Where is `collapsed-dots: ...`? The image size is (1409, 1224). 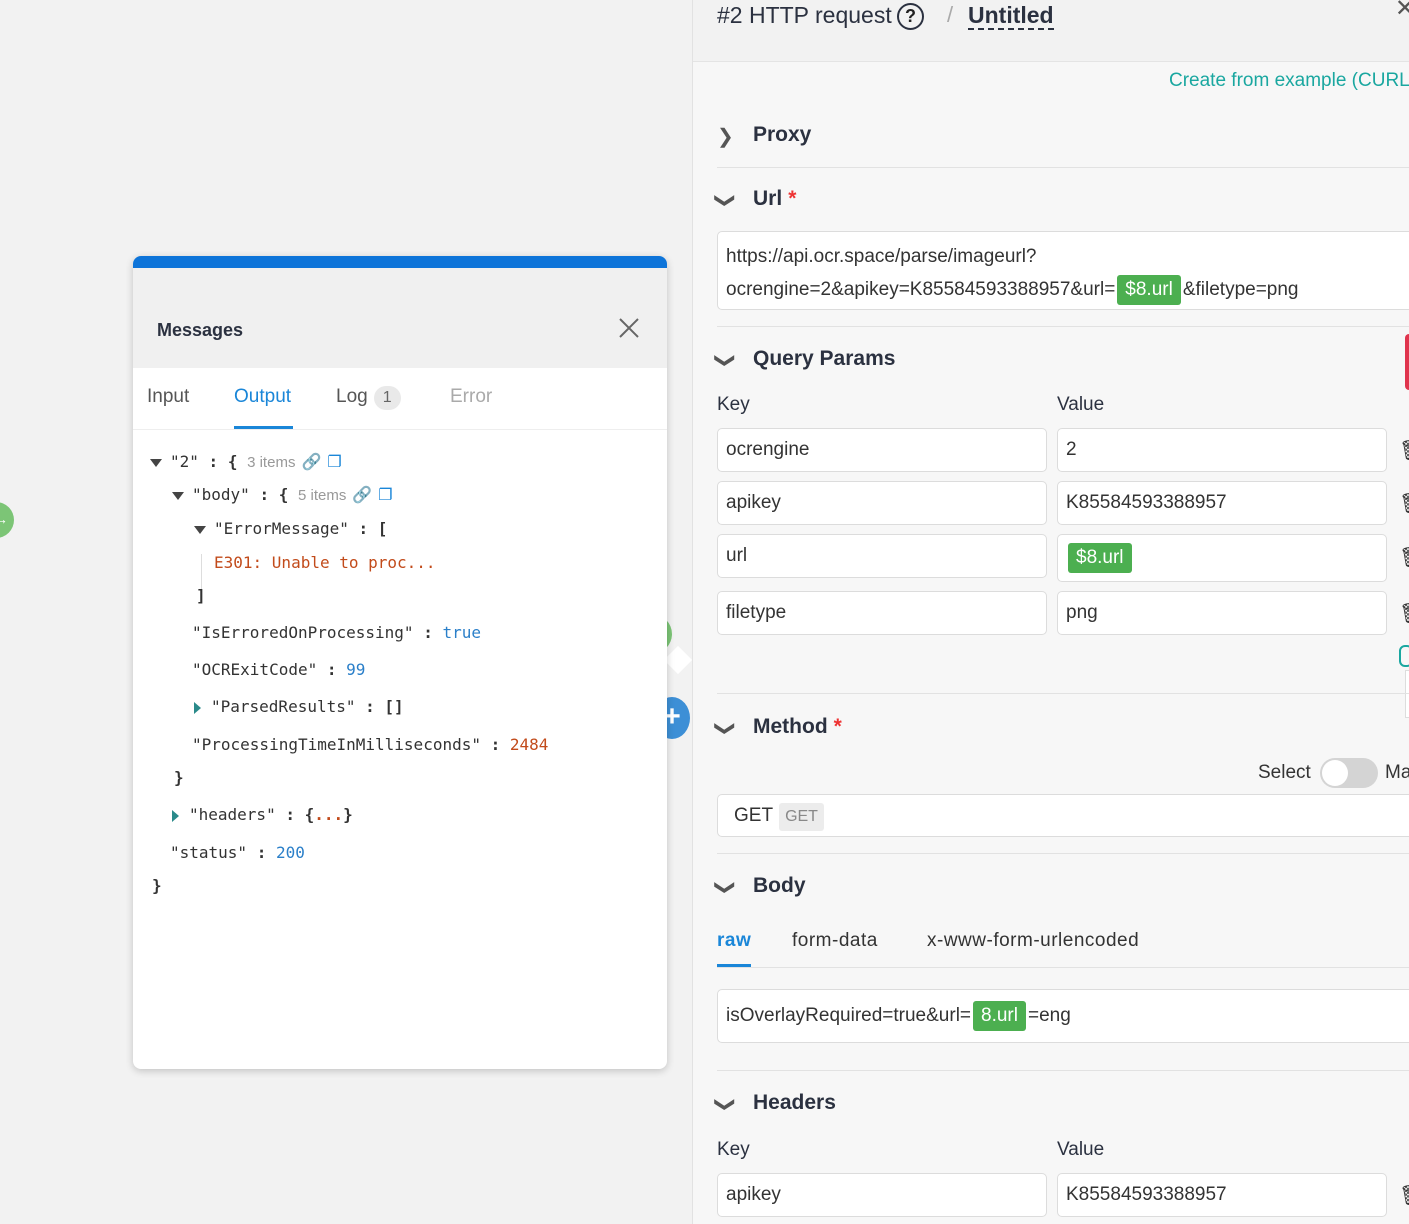
collapsed-dots: ... is located at coordinates (328, 814).